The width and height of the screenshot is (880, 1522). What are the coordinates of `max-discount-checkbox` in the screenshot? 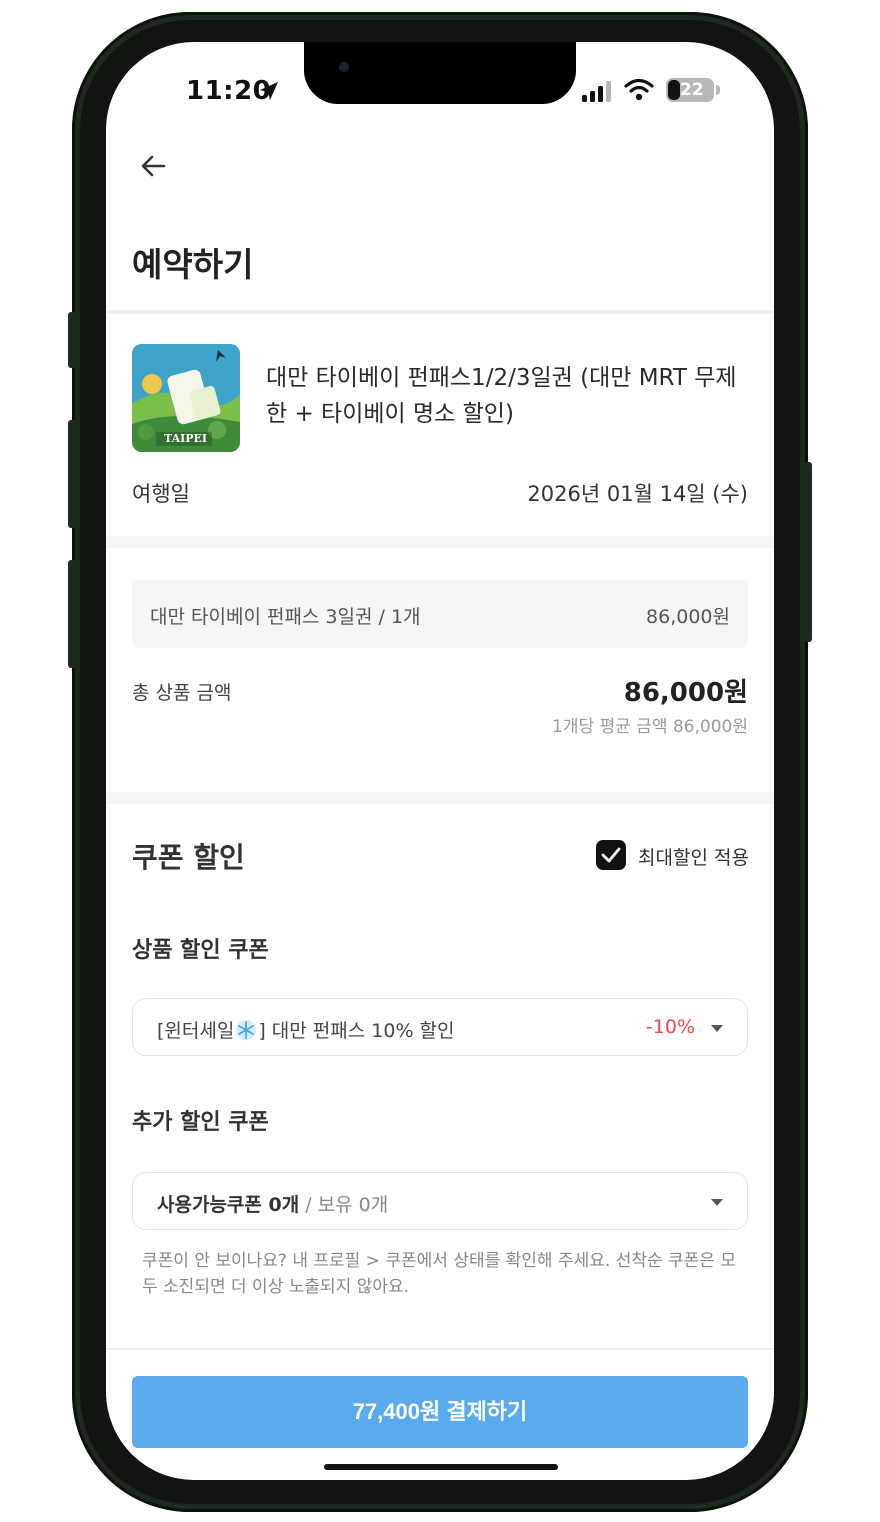 It's located at (611, 855).